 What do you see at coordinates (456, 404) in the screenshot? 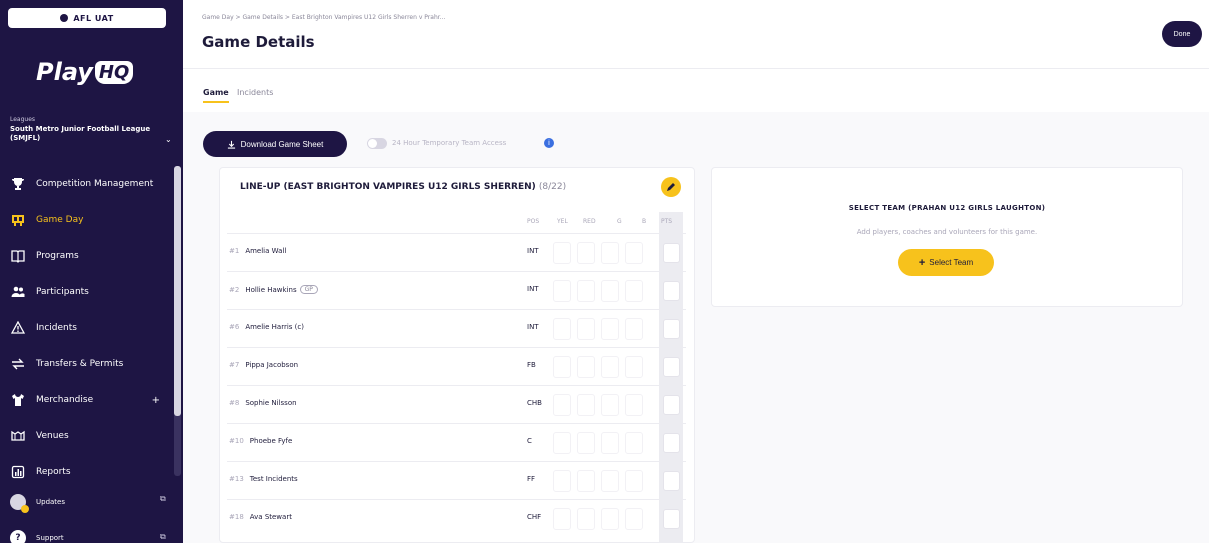
I see `table-row: #8 Sophie Nilsson CHB` at bounding box center [456, 404].